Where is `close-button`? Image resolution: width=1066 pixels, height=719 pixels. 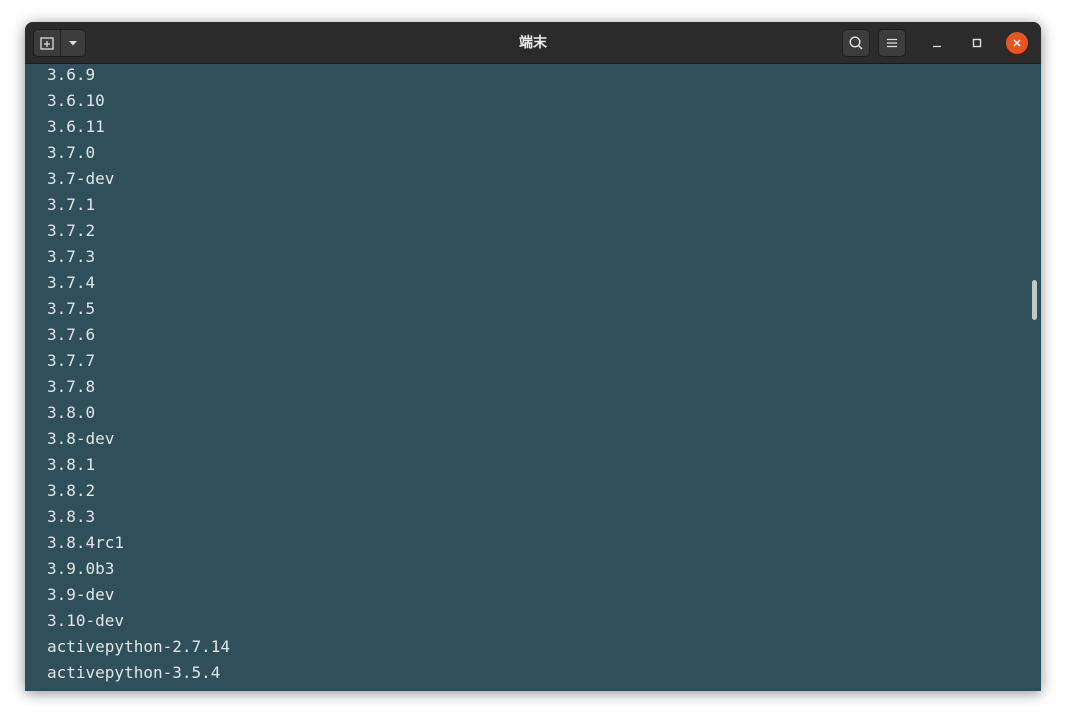
close-button is located at coordinates (1017, 43).